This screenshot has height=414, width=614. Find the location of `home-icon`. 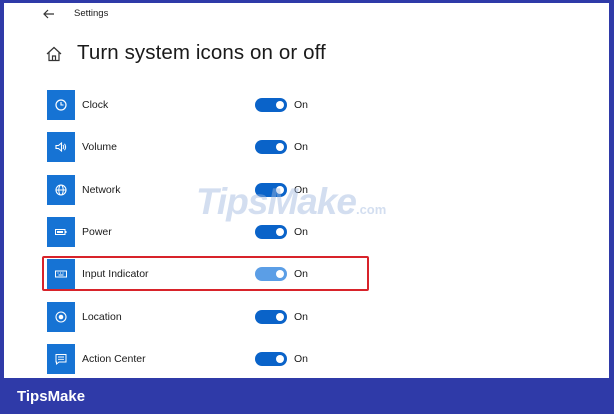

home-icon is located at coordinates (54, 54).